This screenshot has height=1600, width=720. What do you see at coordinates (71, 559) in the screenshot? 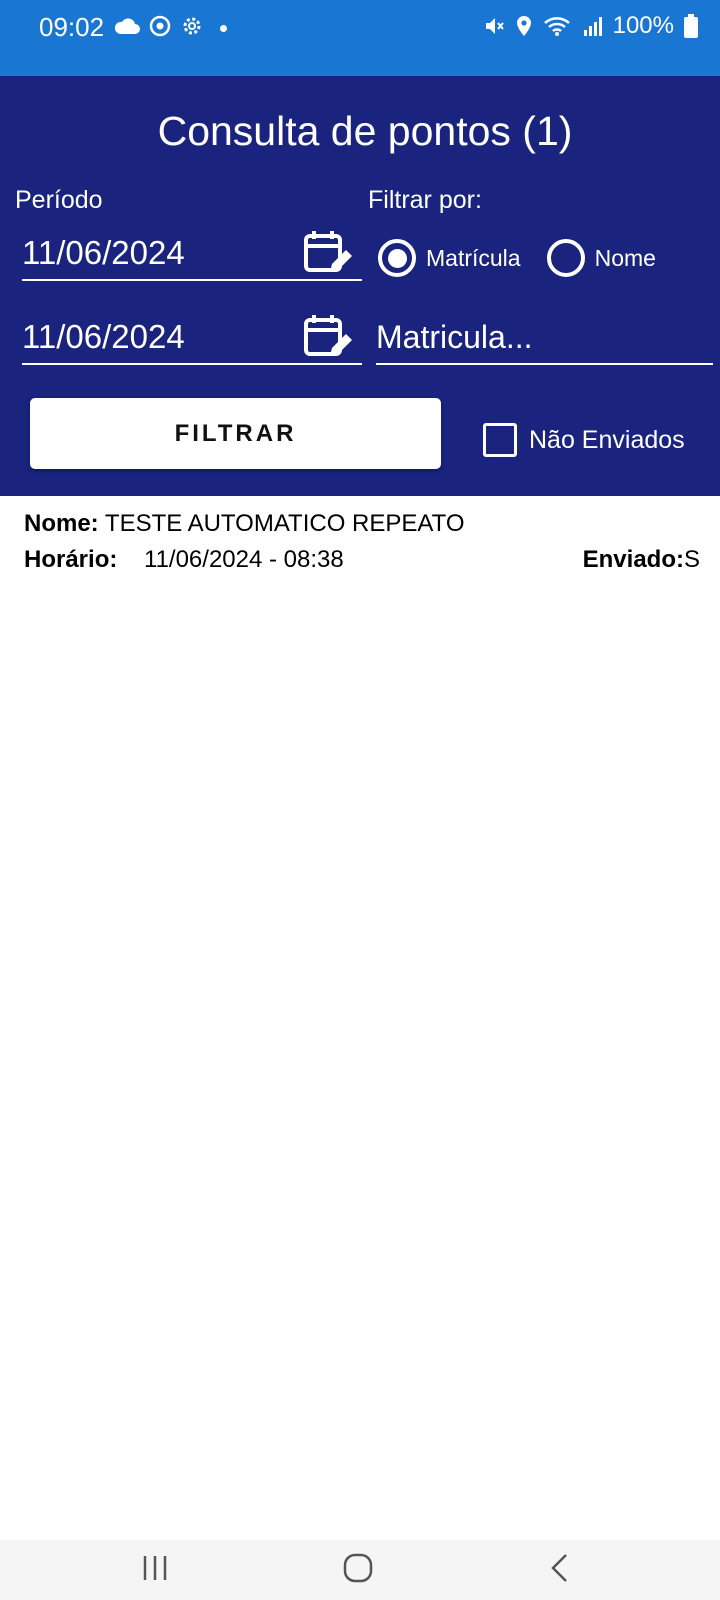
I see `time-label: Horário:` at bounding box center [71, 559].